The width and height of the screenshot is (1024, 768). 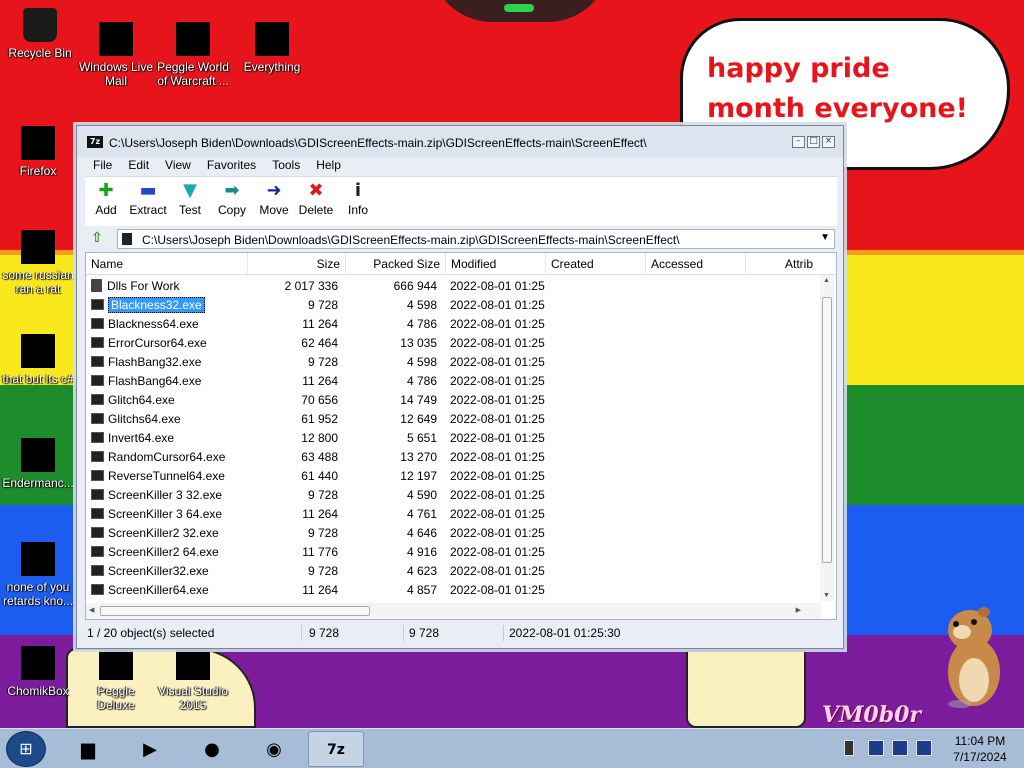 What do you see at coordinates (826, 595) in the screenshot?
I see `scroll-down-icon: ▼` at bounding box center [826, 595].